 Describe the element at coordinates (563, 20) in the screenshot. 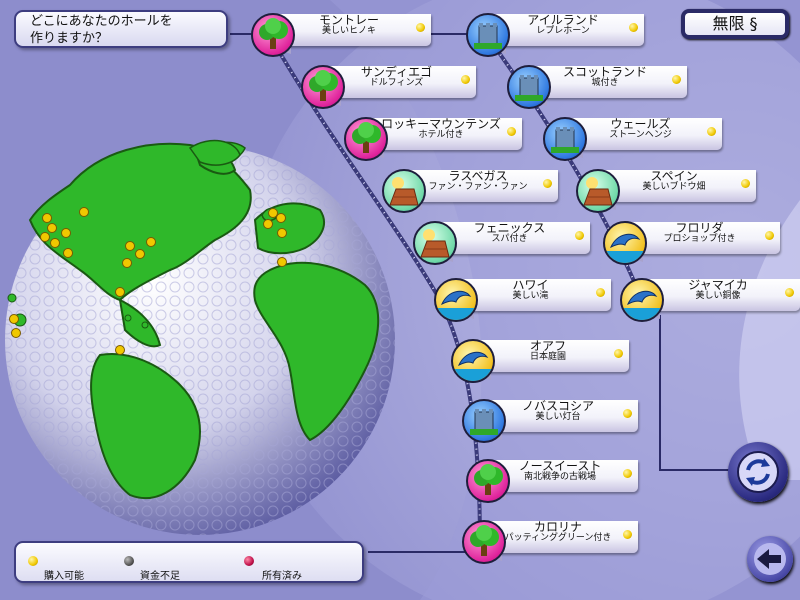

I see `course-name: アイルランド` at that location.